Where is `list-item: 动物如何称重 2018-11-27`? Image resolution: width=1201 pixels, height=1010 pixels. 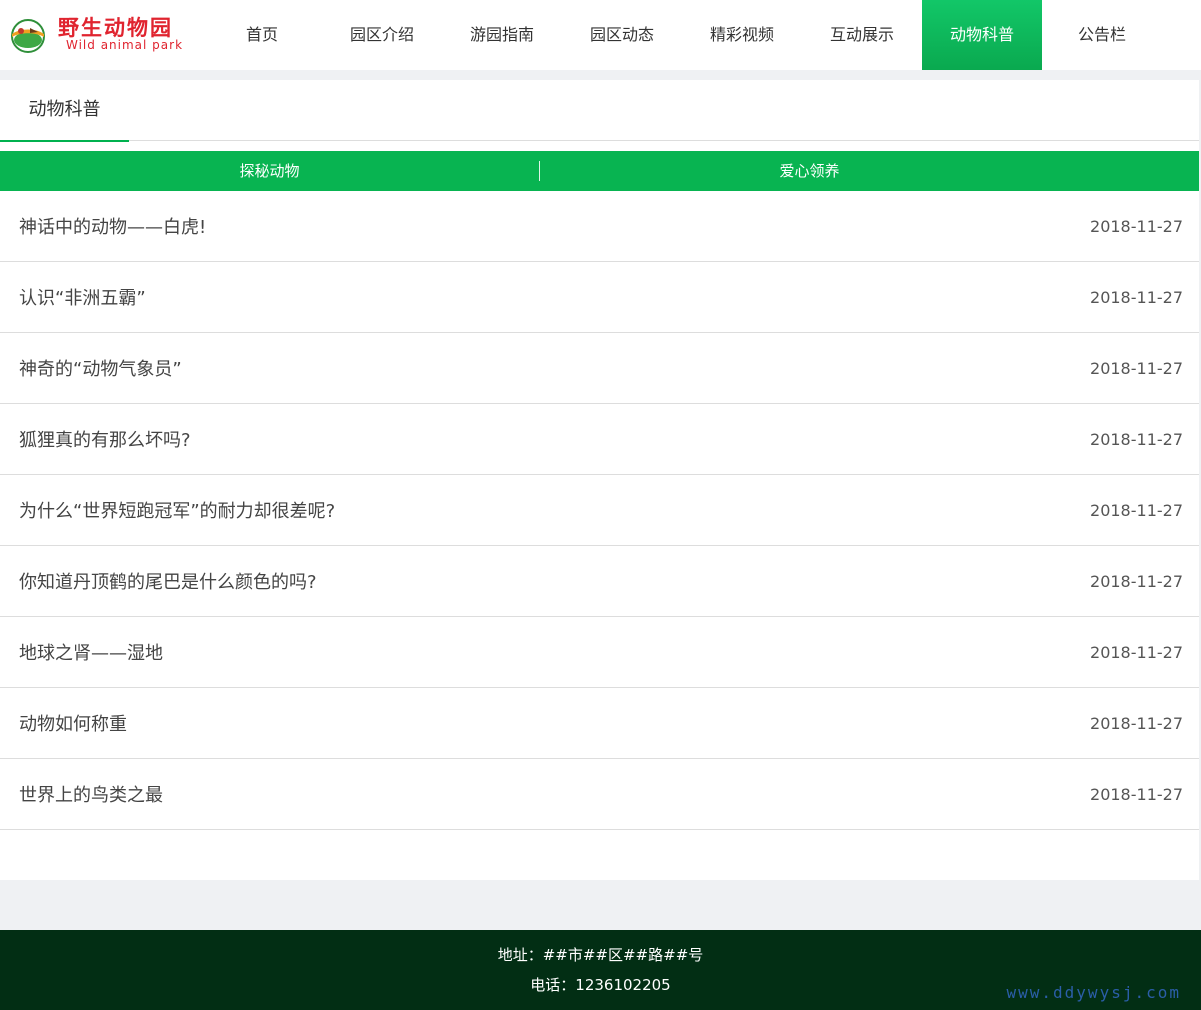 list-item: 动物如何称重 2018-11-27 is located at coordinates (599, 723).